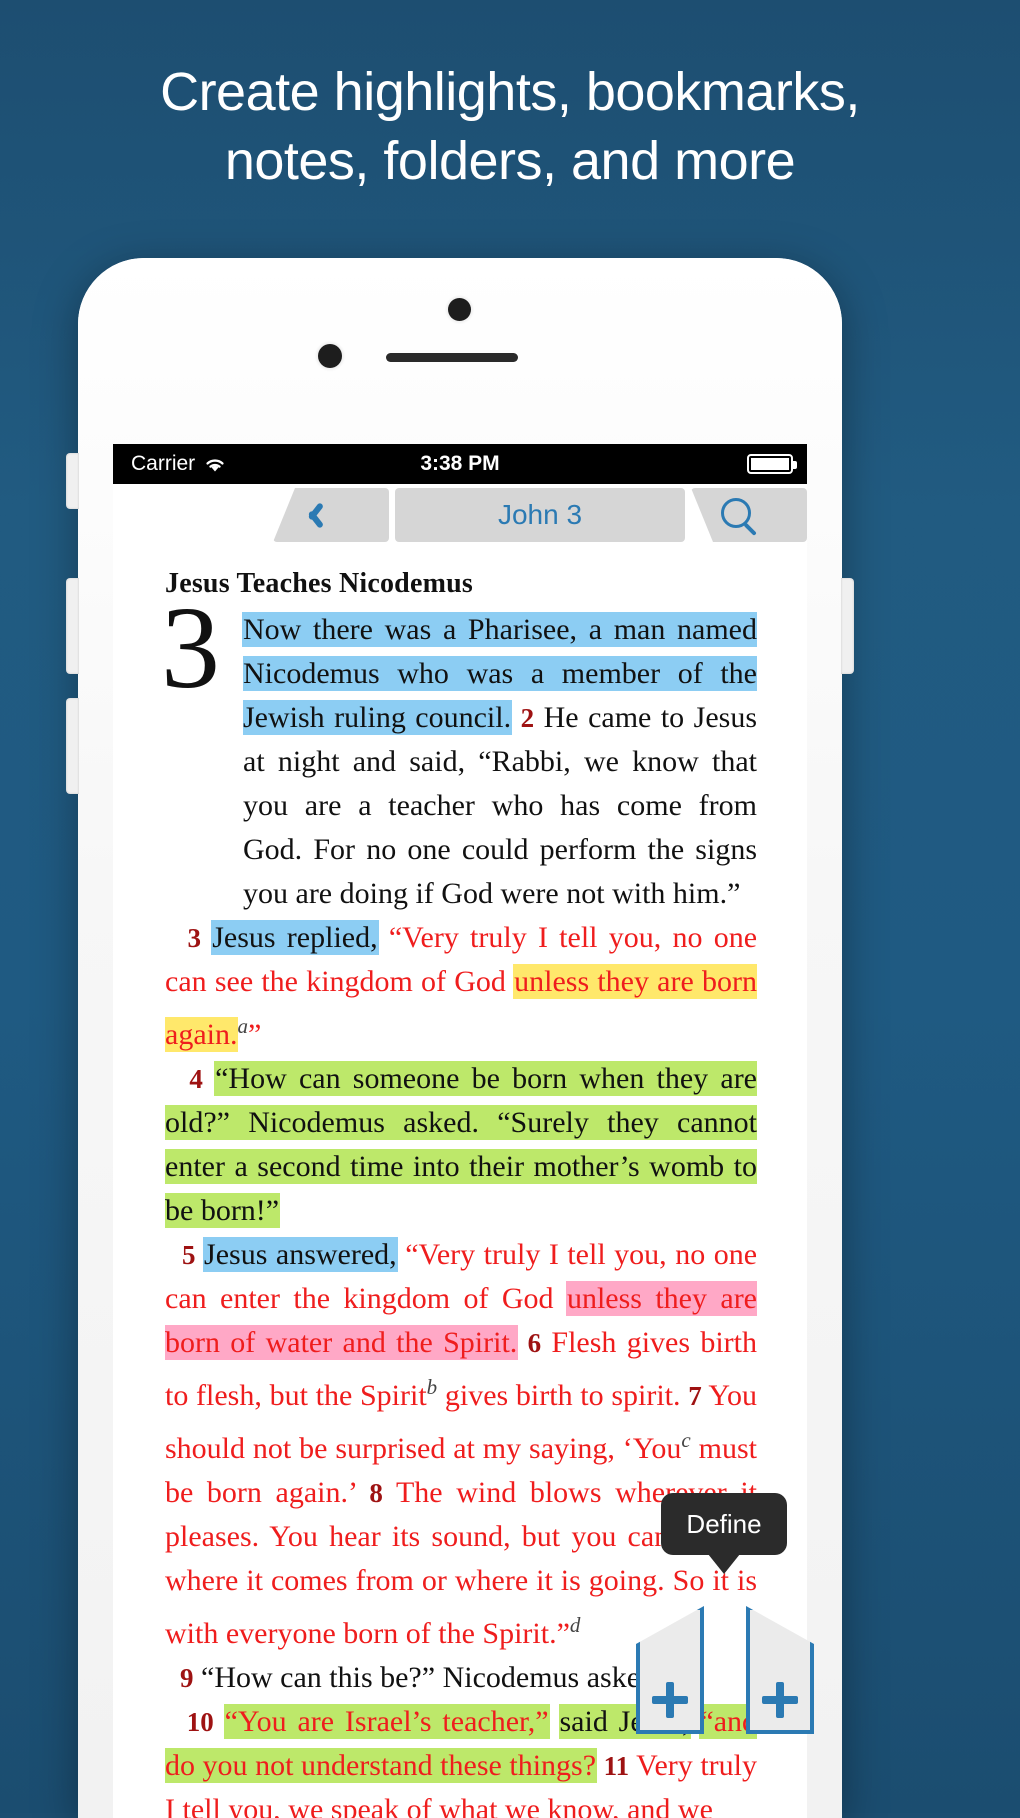 The image size is (1020, 1818). What do you see at coordinates (300, 1254) in the screenshot?
I see `verse-5-intro: Jesus answered,` at bounding box center [300, 1254].